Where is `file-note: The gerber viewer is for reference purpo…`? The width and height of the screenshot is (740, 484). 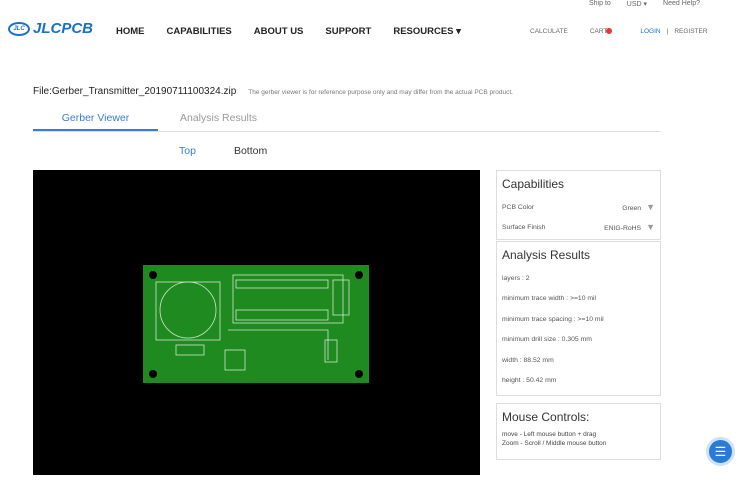
file-note: The gerber viewer is for reference purpo… is located at coordinates (380, 92).